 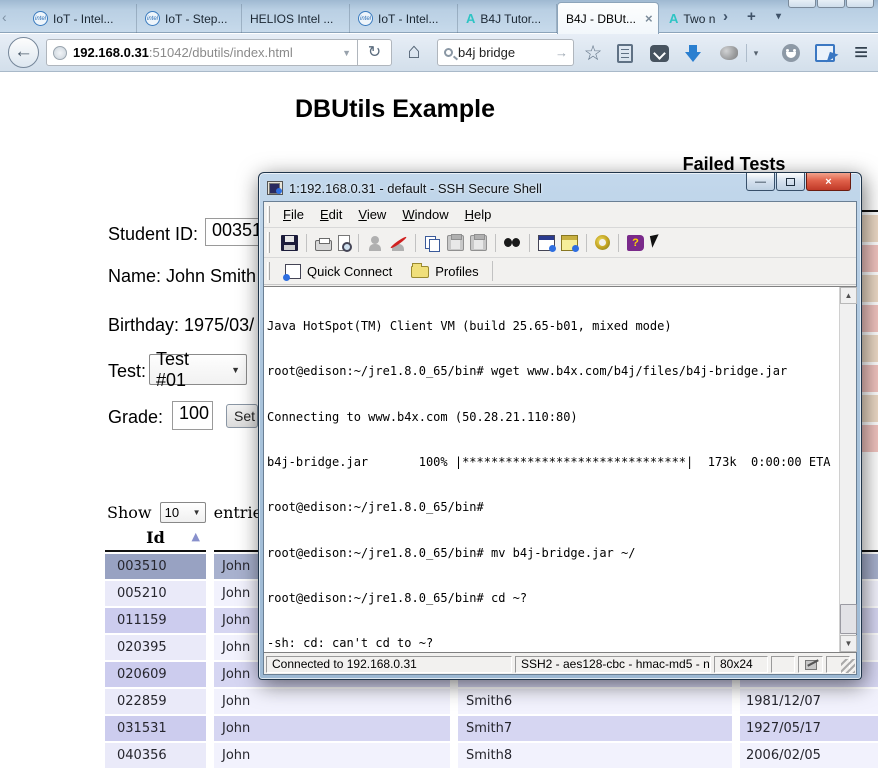 What do you see at coordinates (790, 182) in the screenshot?
I see `ssh-maximize-button` at bounding box center [790, 182].